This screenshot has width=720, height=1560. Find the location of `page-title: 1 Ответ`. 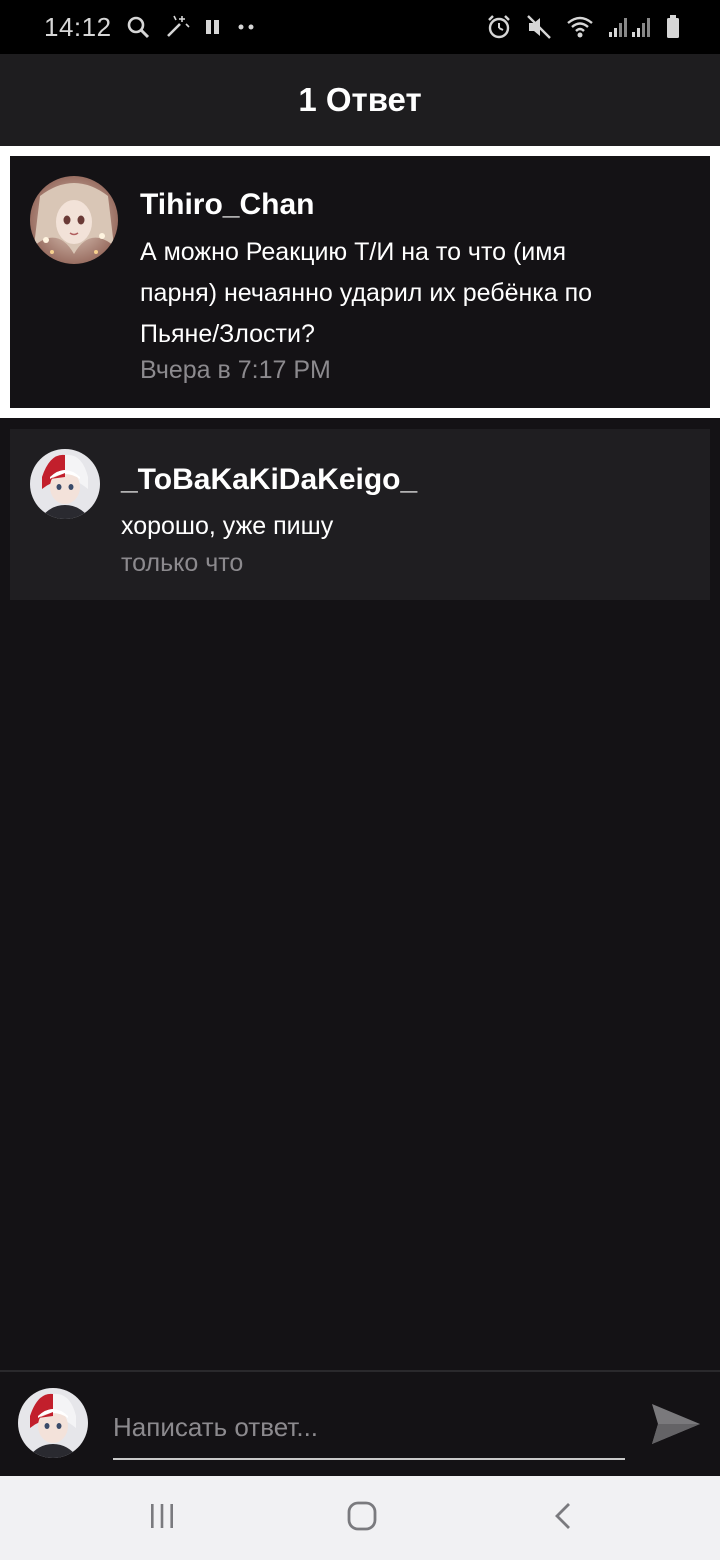

page-title: 1 Ответ is located at coordinates (360, 99).